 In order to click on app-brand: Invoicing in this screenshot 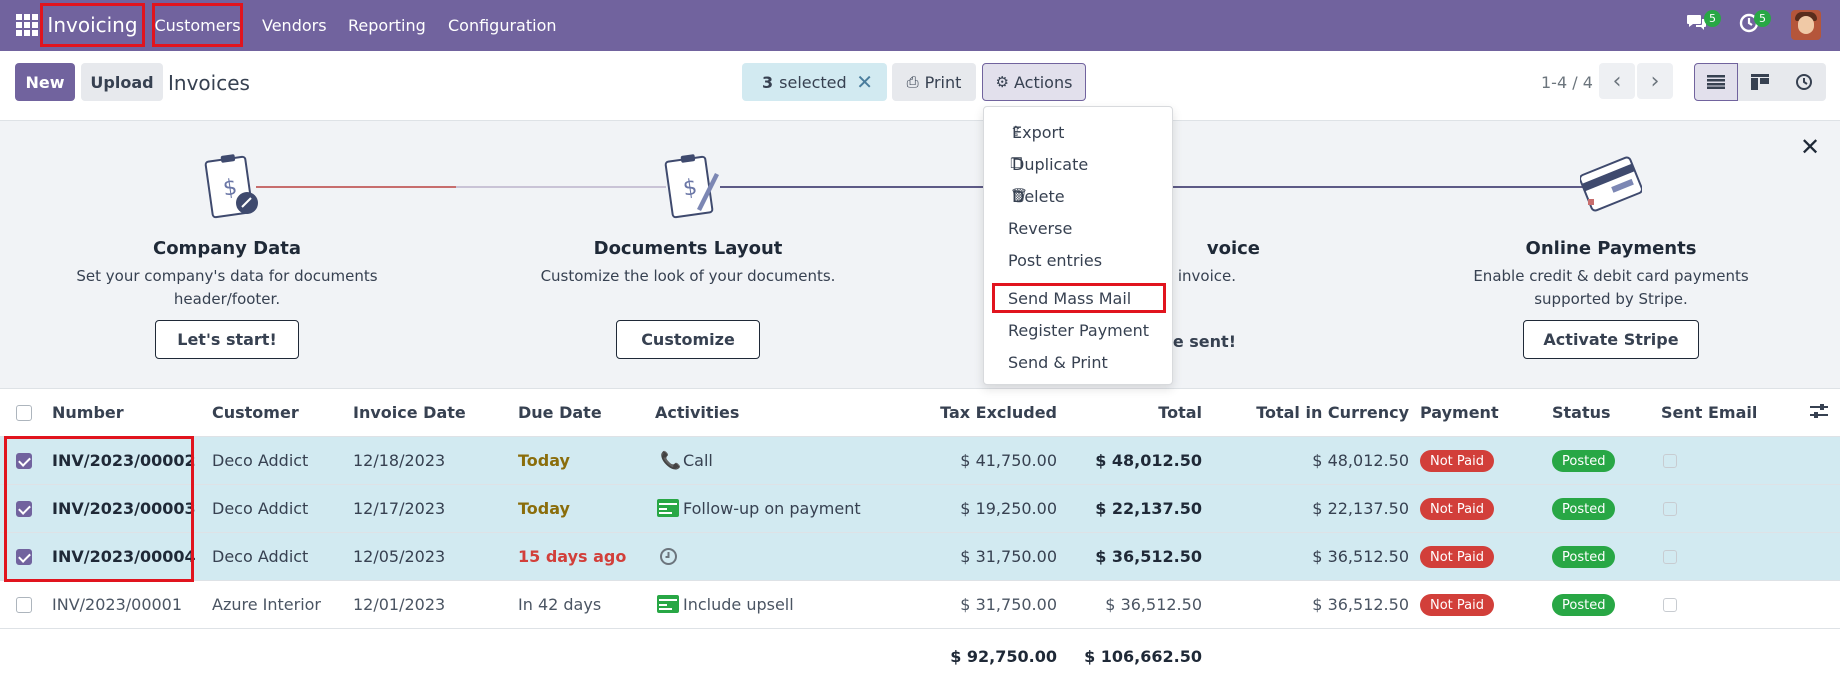, I will do `click(92, 25)`.